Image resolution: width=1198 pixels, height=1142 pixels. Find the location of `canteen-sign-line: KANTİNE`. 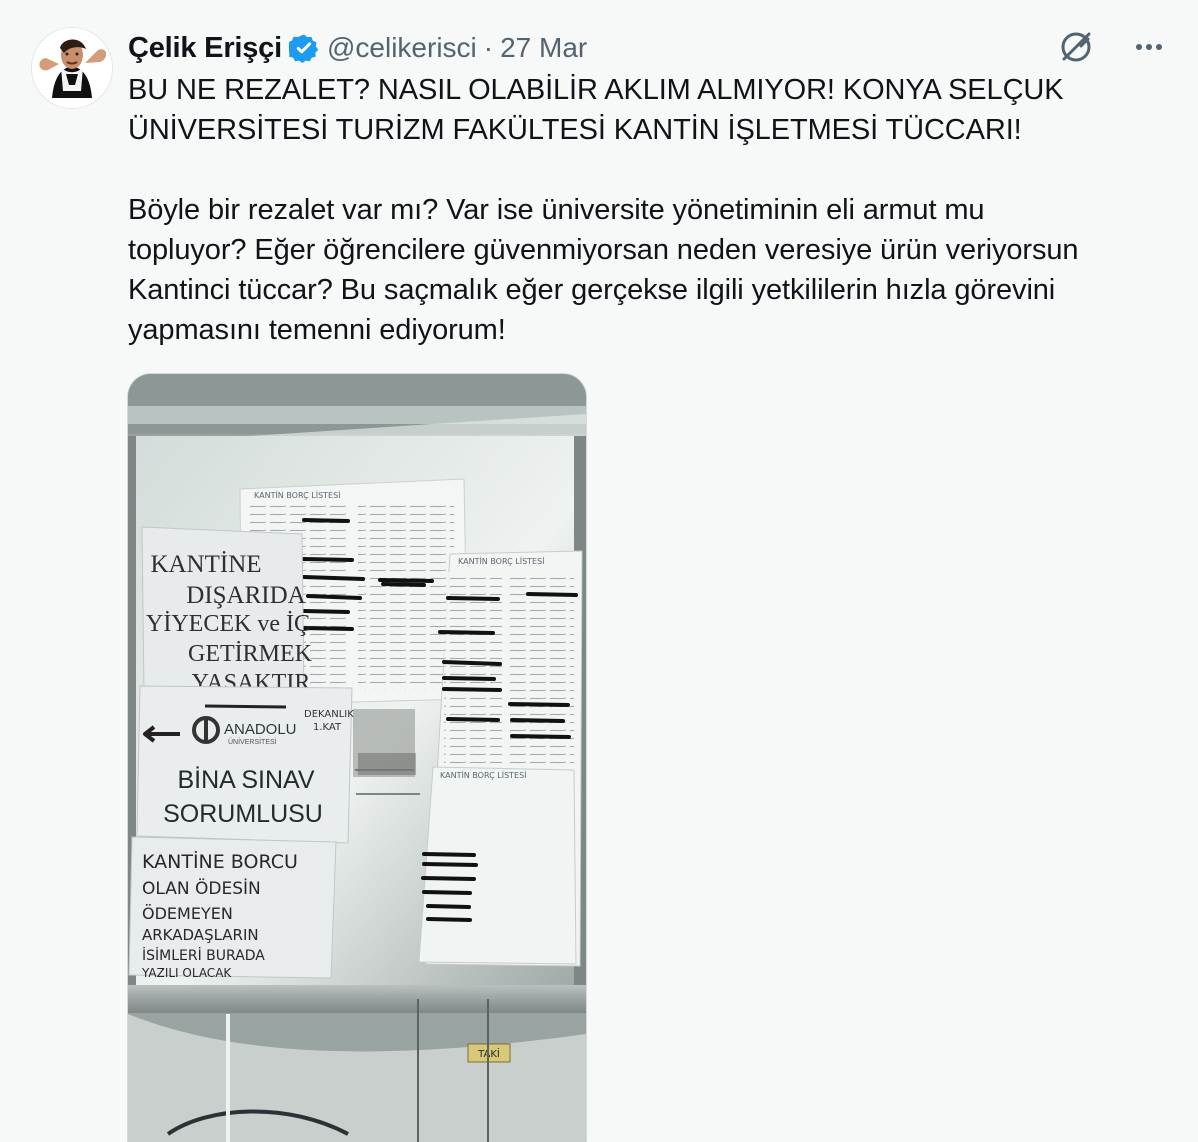

canteen-sign-line: KANTİNE is located at coordinates (205, 564).